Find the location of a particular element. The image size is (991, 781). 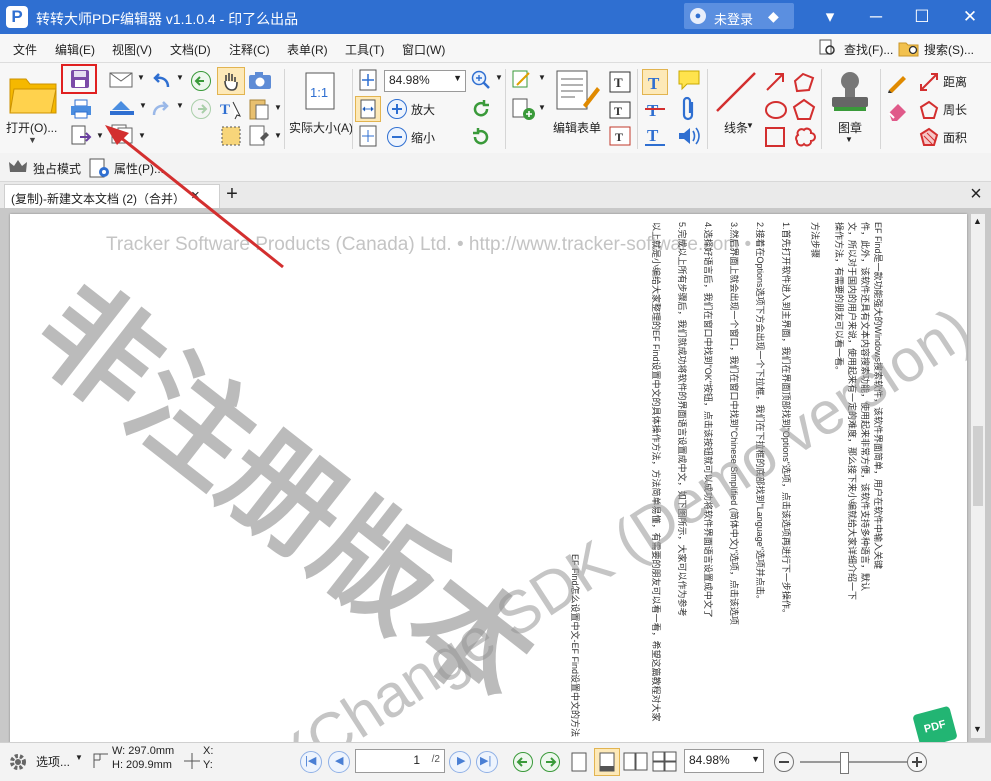

printer-icon is located at coordinates (81, 109).